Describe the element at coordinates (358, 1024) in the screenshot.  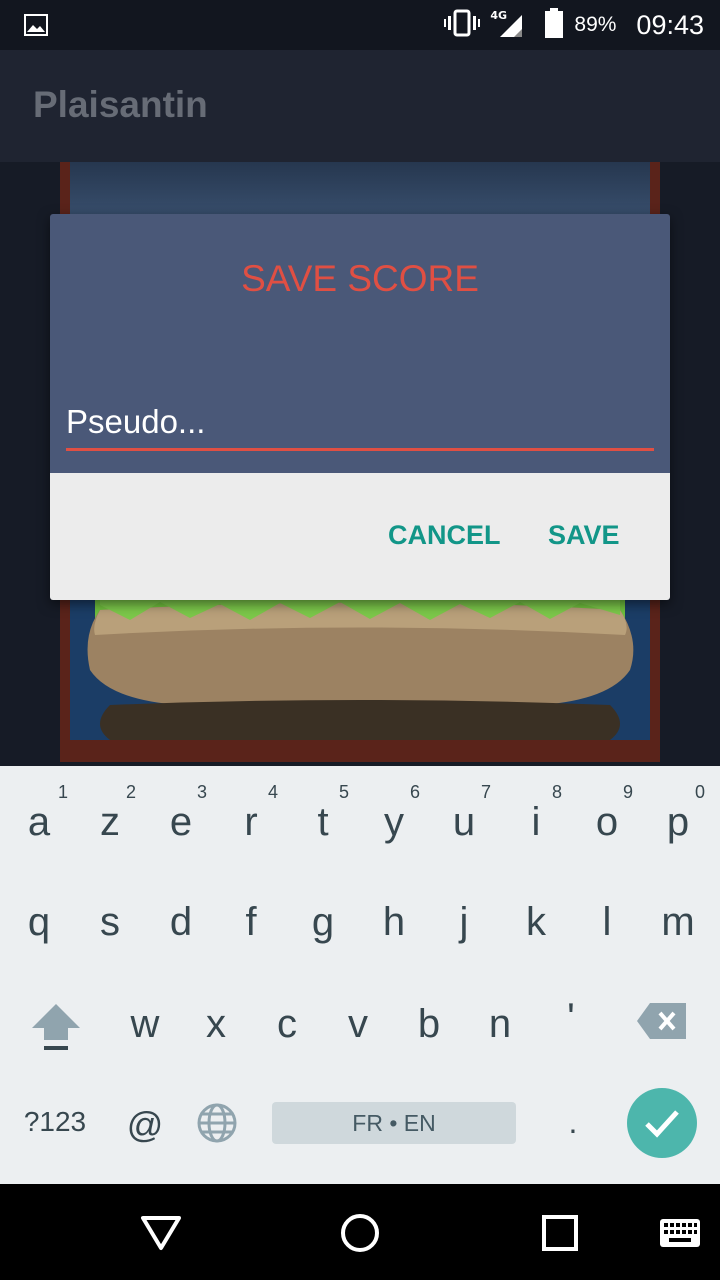
I see `key-v: v` at that location.